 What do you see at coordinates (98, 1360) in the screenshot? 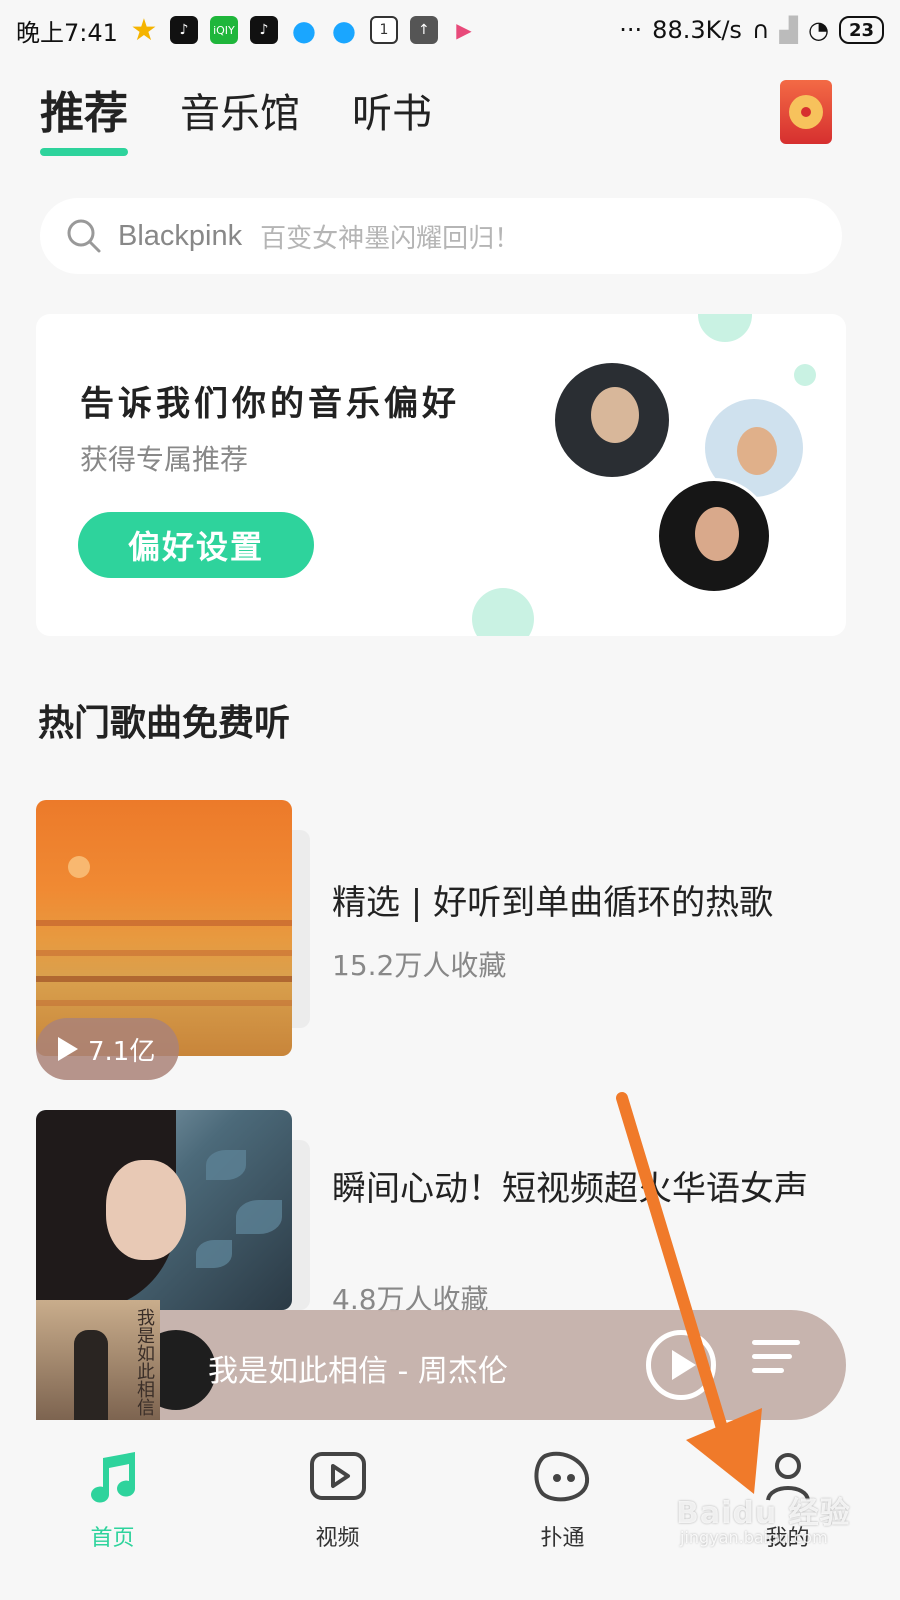
I see `now-playing-cover: 我是如此相信` at bounding box center [98, 1360].